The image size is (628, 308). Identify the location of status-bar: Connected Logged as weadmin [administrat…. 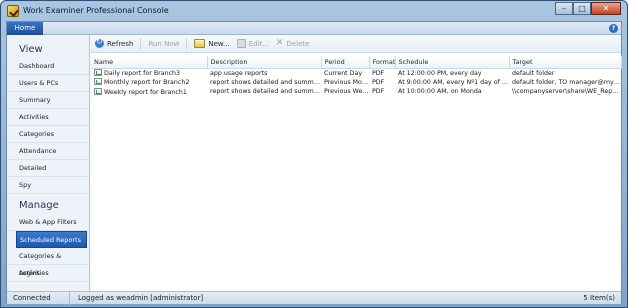
(314, 298).